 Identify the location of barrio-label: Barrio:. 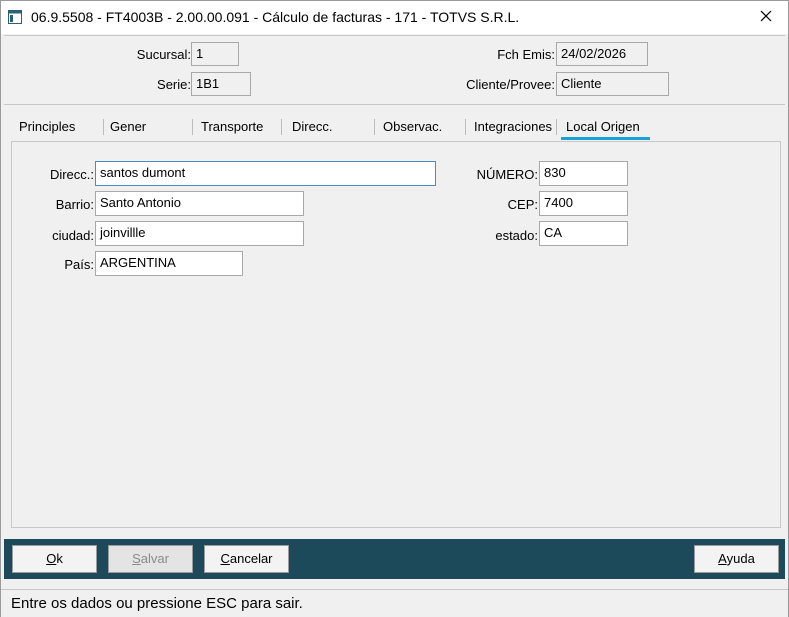
(74, 204).